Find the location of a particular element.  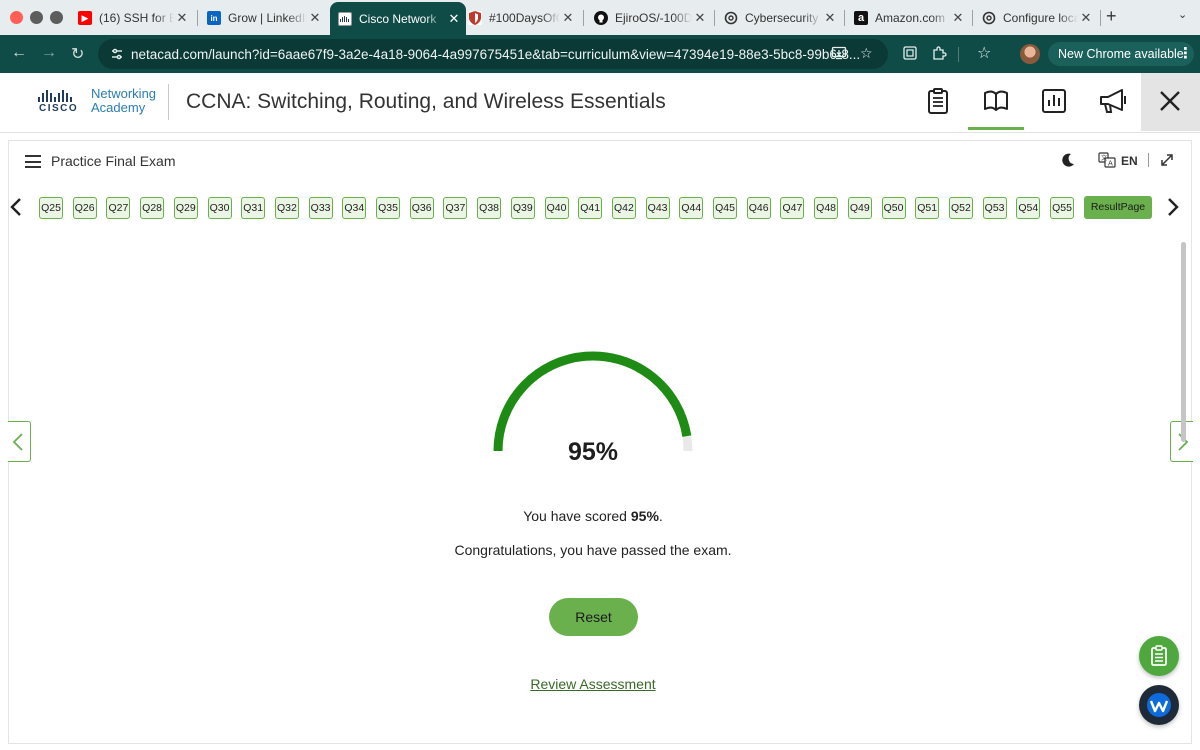

notes-clipboard-icon is located at coordinates (1159, 658).